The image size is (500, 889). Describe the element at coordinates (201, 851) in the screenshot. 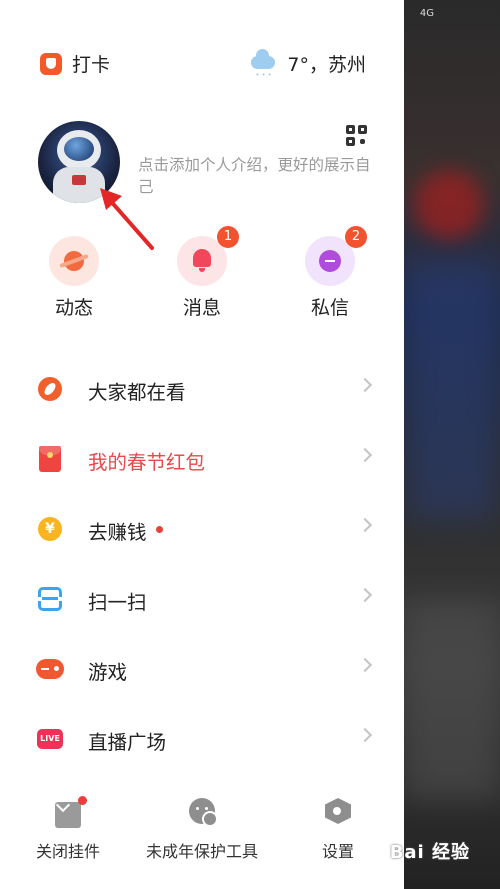

I see `bottom-item-label: 未成年保护工具` at that location.